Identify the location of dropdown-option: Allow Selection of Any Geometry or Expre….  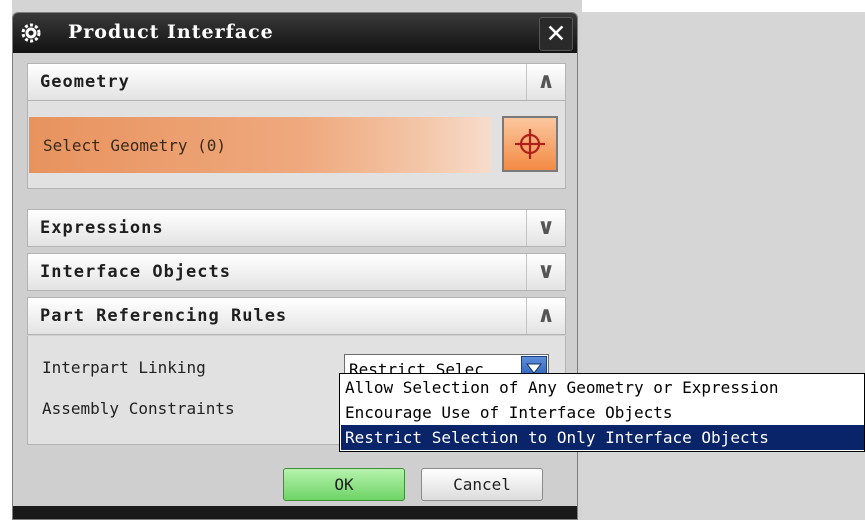
(602, 387).